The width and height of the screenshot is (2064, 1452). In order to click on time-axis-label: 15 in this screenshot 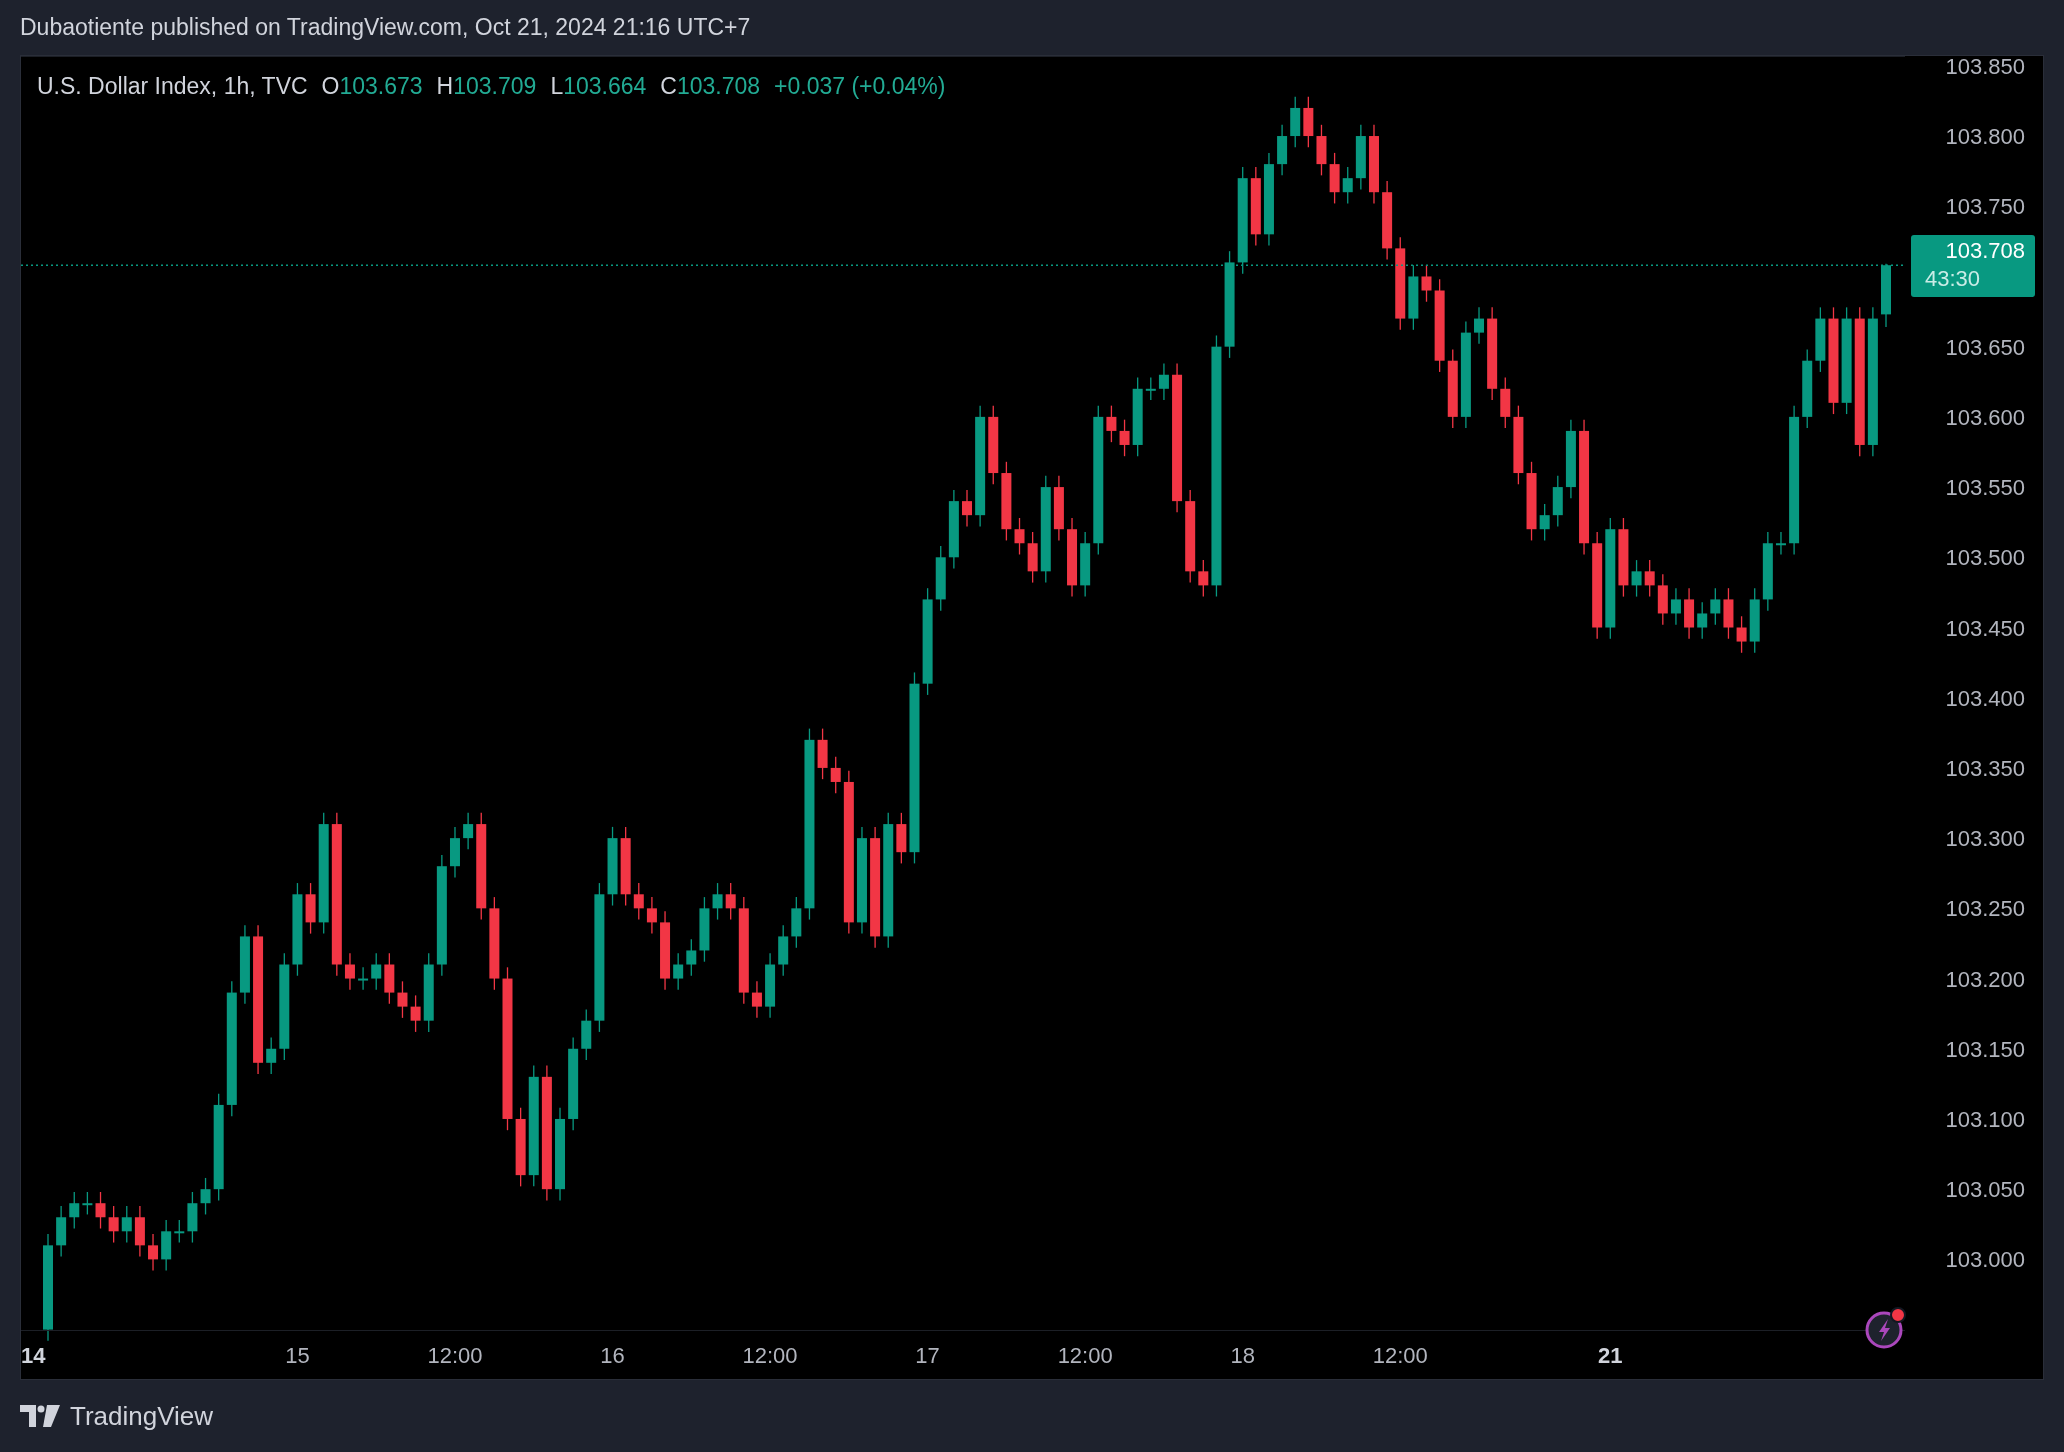, I will do `click(297, 1355)`.